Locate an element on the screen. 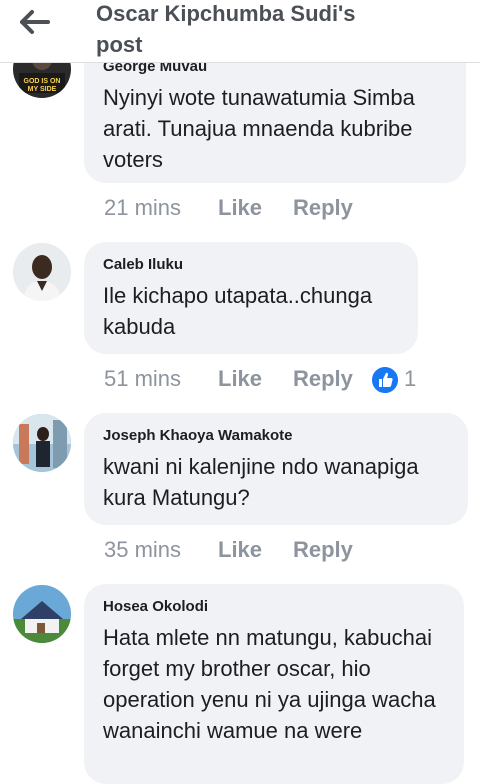  page-title-line: post is located at coordinates (119, 44).